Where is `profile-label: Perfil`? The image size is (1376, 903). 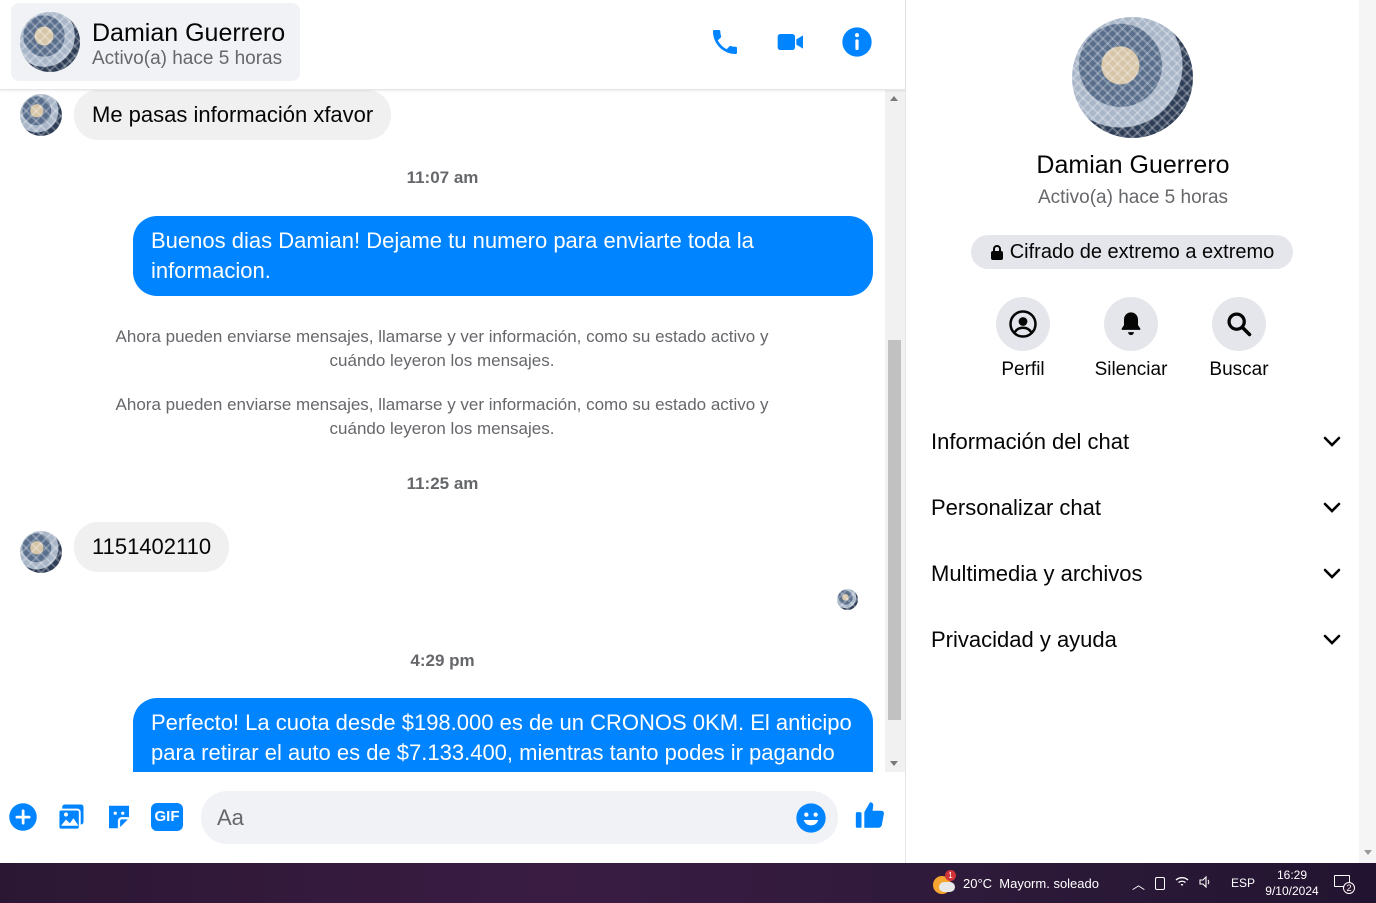 profile-label: Perfil is located at coordinates (1023, 369).